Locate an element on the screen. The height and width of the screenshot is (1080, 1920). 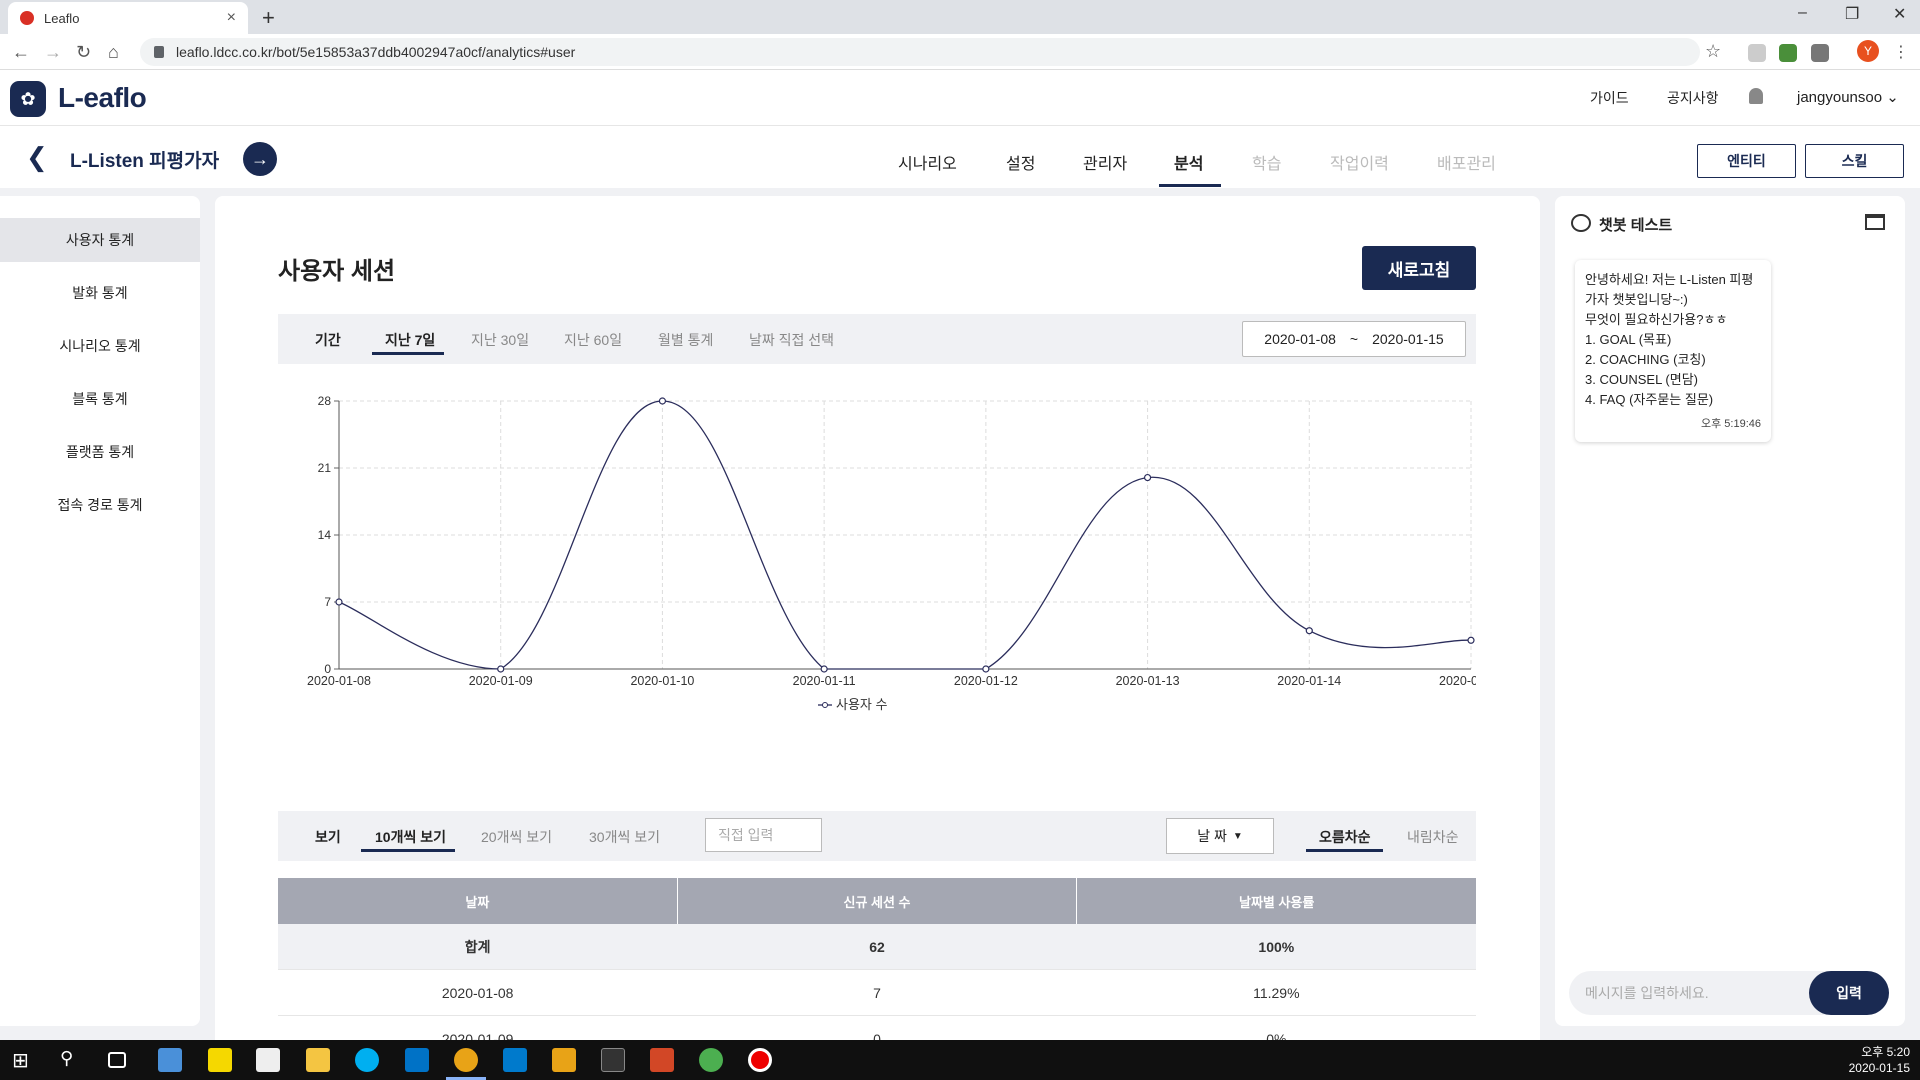
bookmark-star-icon: ☆ is located at coordinates (1713, 51).